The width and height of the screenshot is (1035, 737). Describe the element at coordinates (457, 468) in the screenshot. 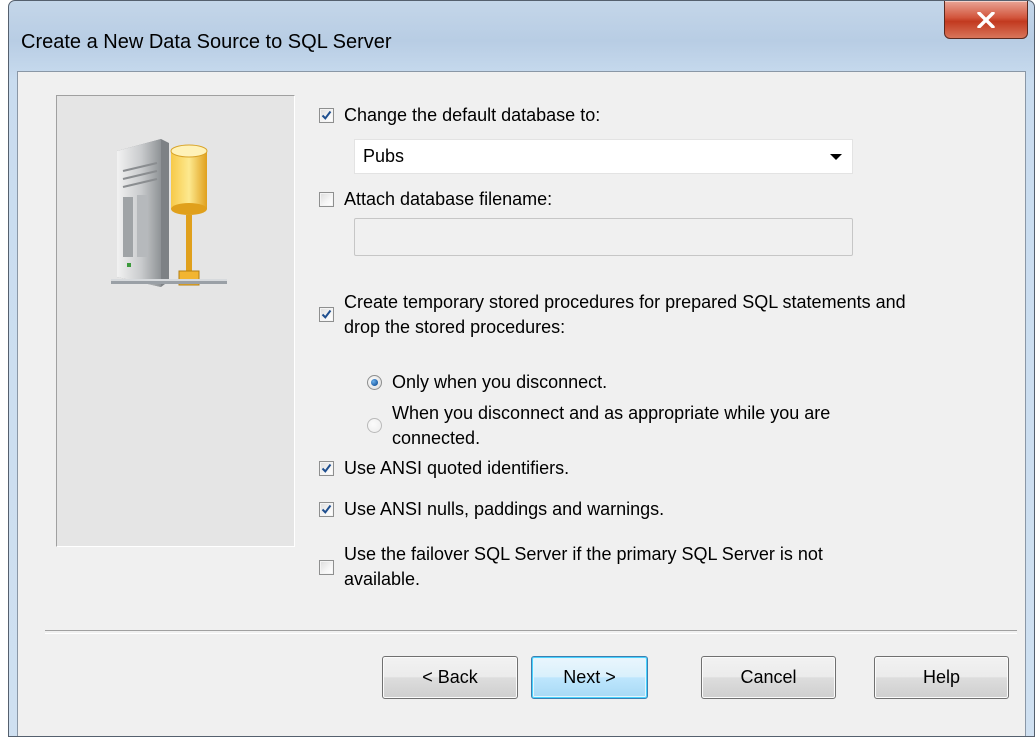

I see `ansi-quoted-identifiers-label: Use ANSI quoted identifiers.` at that location.